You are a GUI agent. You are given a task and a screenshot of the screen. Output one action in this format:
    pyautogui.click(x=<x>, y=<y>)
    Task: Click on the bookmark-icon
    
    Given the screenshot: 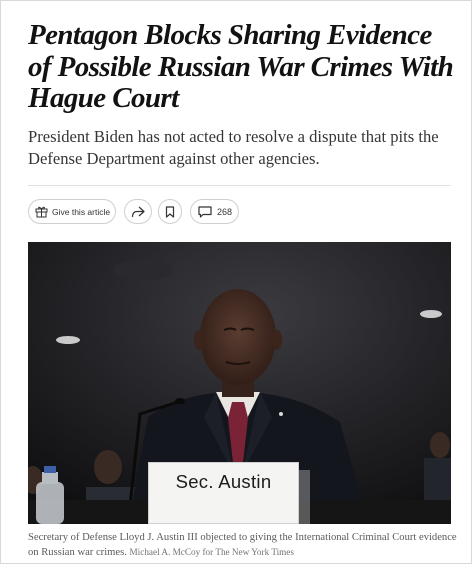 What is the action you would take?
    pyautogui.click(x=170, y=211)
    